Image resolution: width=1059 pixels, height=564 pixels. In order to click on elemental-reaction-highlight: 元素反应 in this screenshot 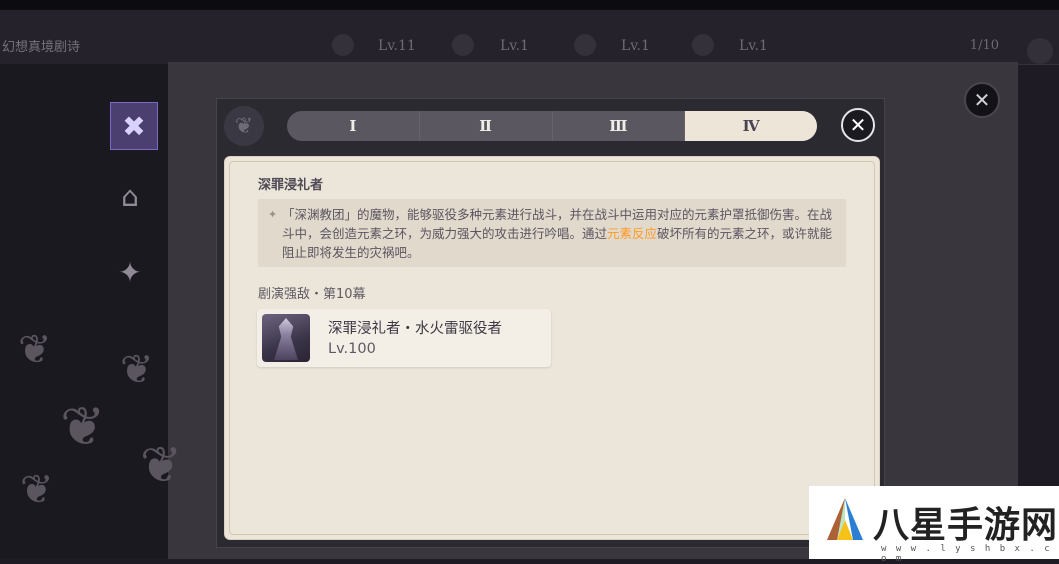, I will do `click(632, 233)`.